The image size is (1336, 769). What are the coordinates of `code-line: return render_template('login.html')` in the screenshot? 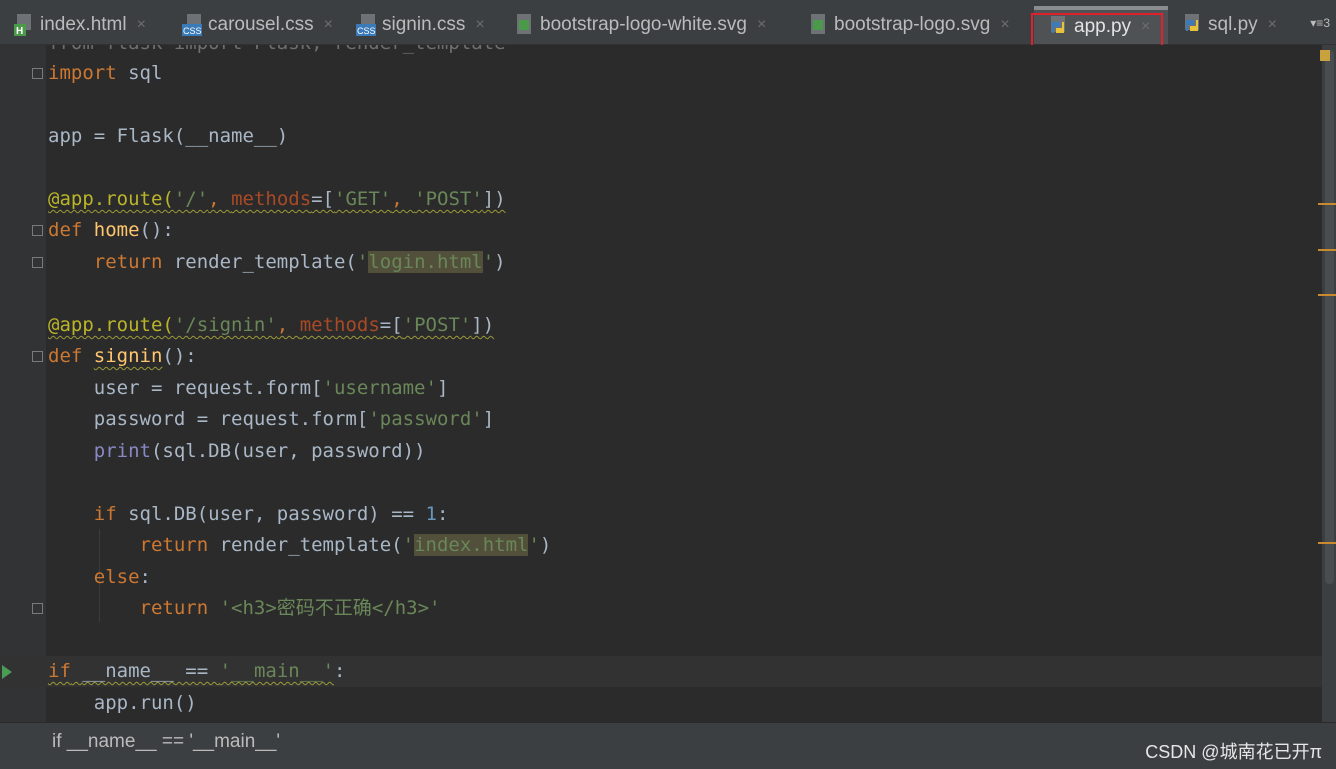 It's located at (299, 262).